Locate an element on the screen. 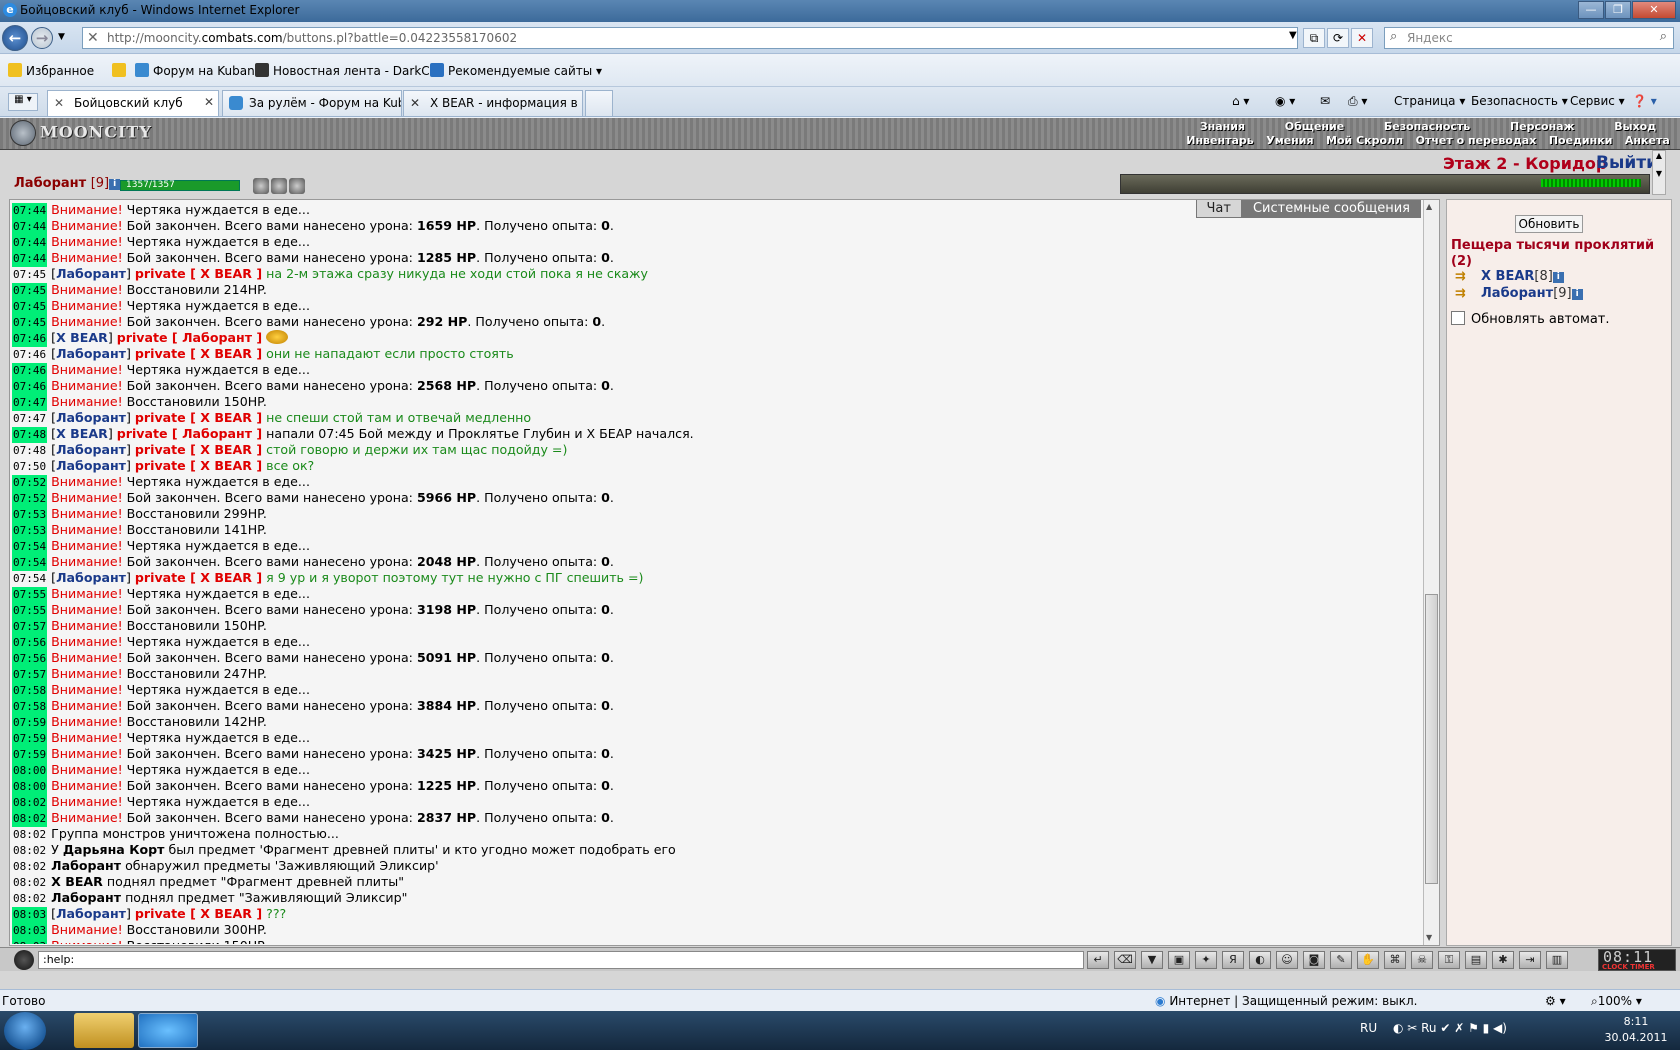 The image size is (1680, 1050). spider-icon: ✱ is located at coordinates (1503, 960).